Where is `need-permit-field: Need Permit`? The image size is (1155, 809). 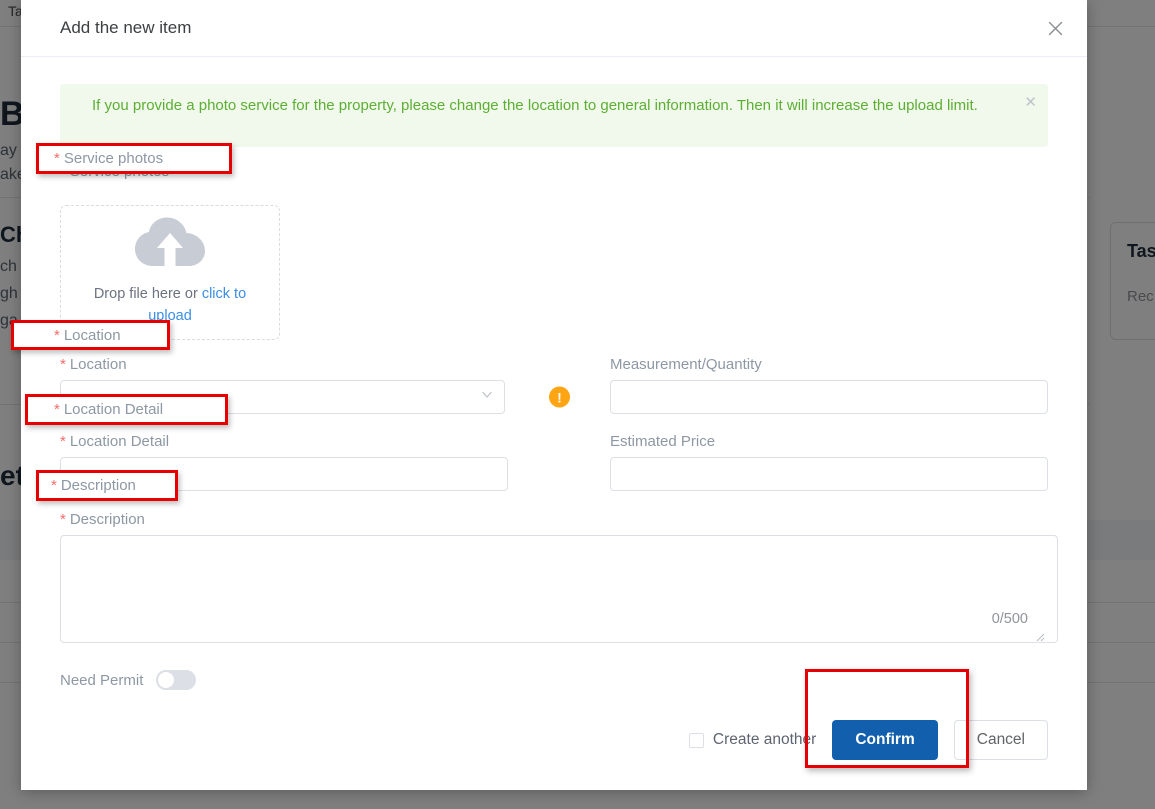
need-permit-field: Need Permit is located at coordinates (554, 680).